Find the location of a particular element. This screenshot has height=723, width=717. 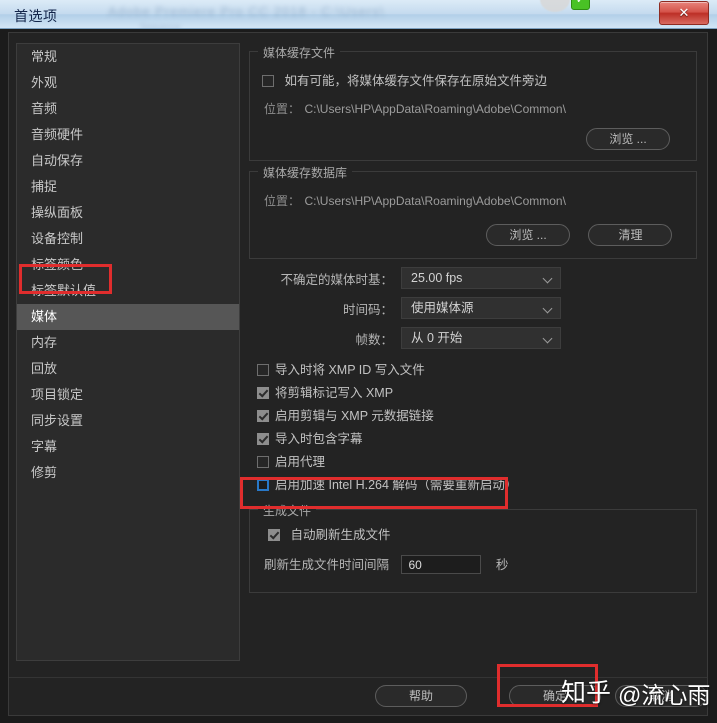

sidebar-item-7: 设备控制 is located at coordinates (128, 239).